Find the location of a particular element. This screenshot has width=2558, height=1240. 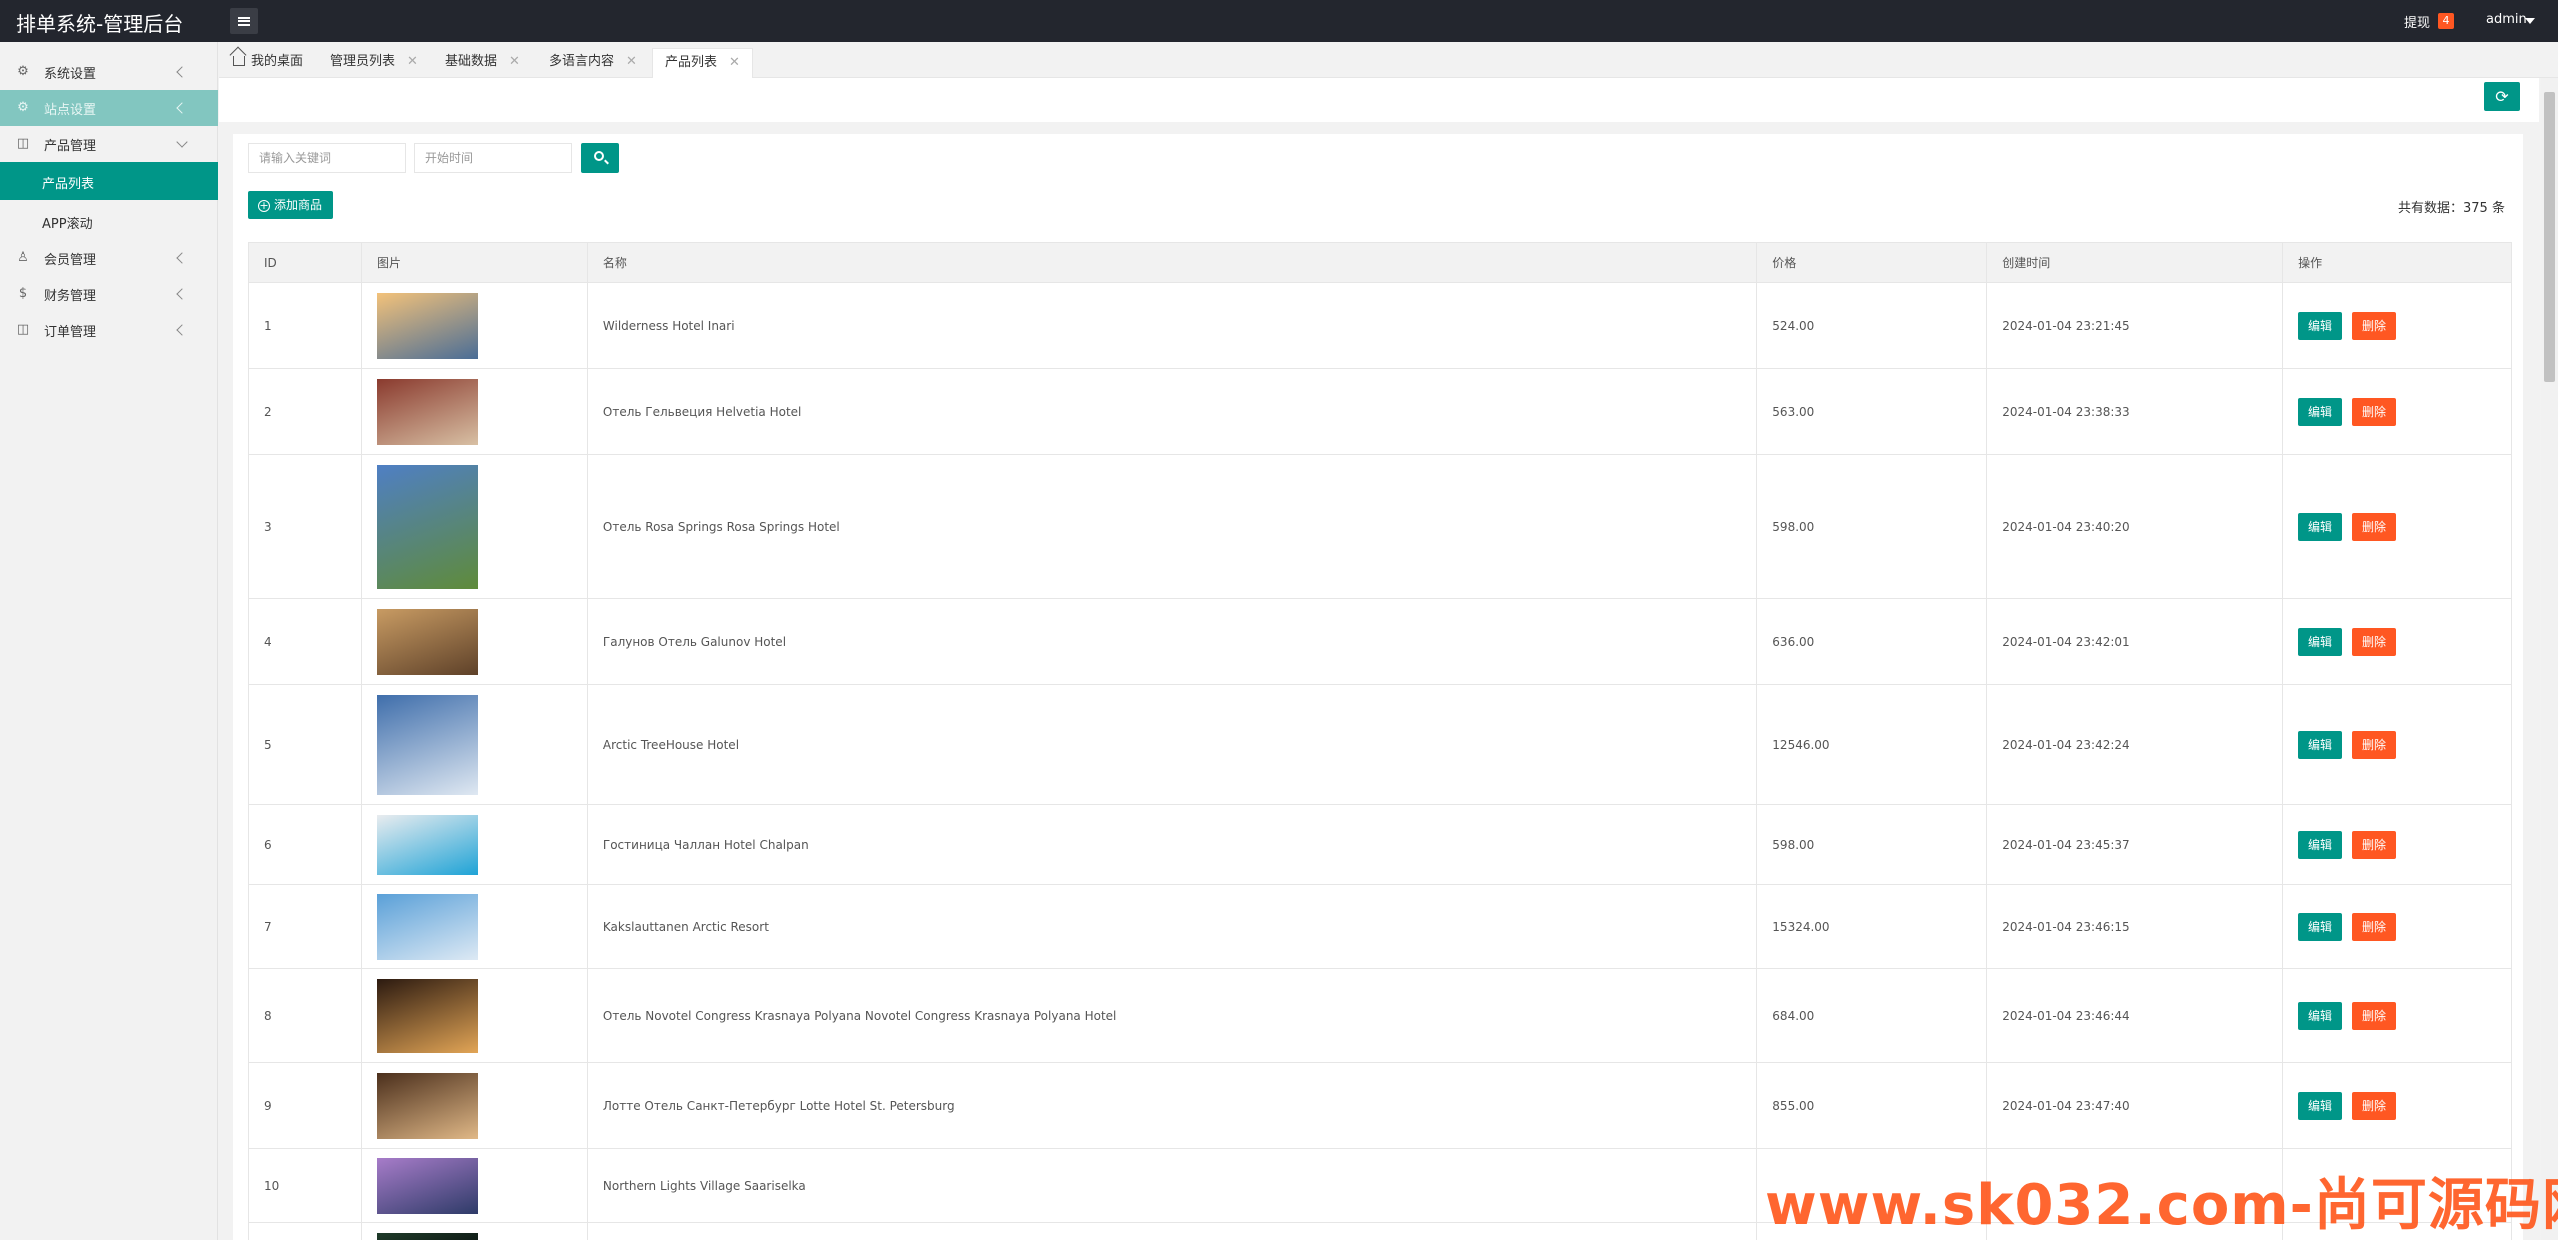

scrollbar-thumb is located at coordinates (2549, 237).